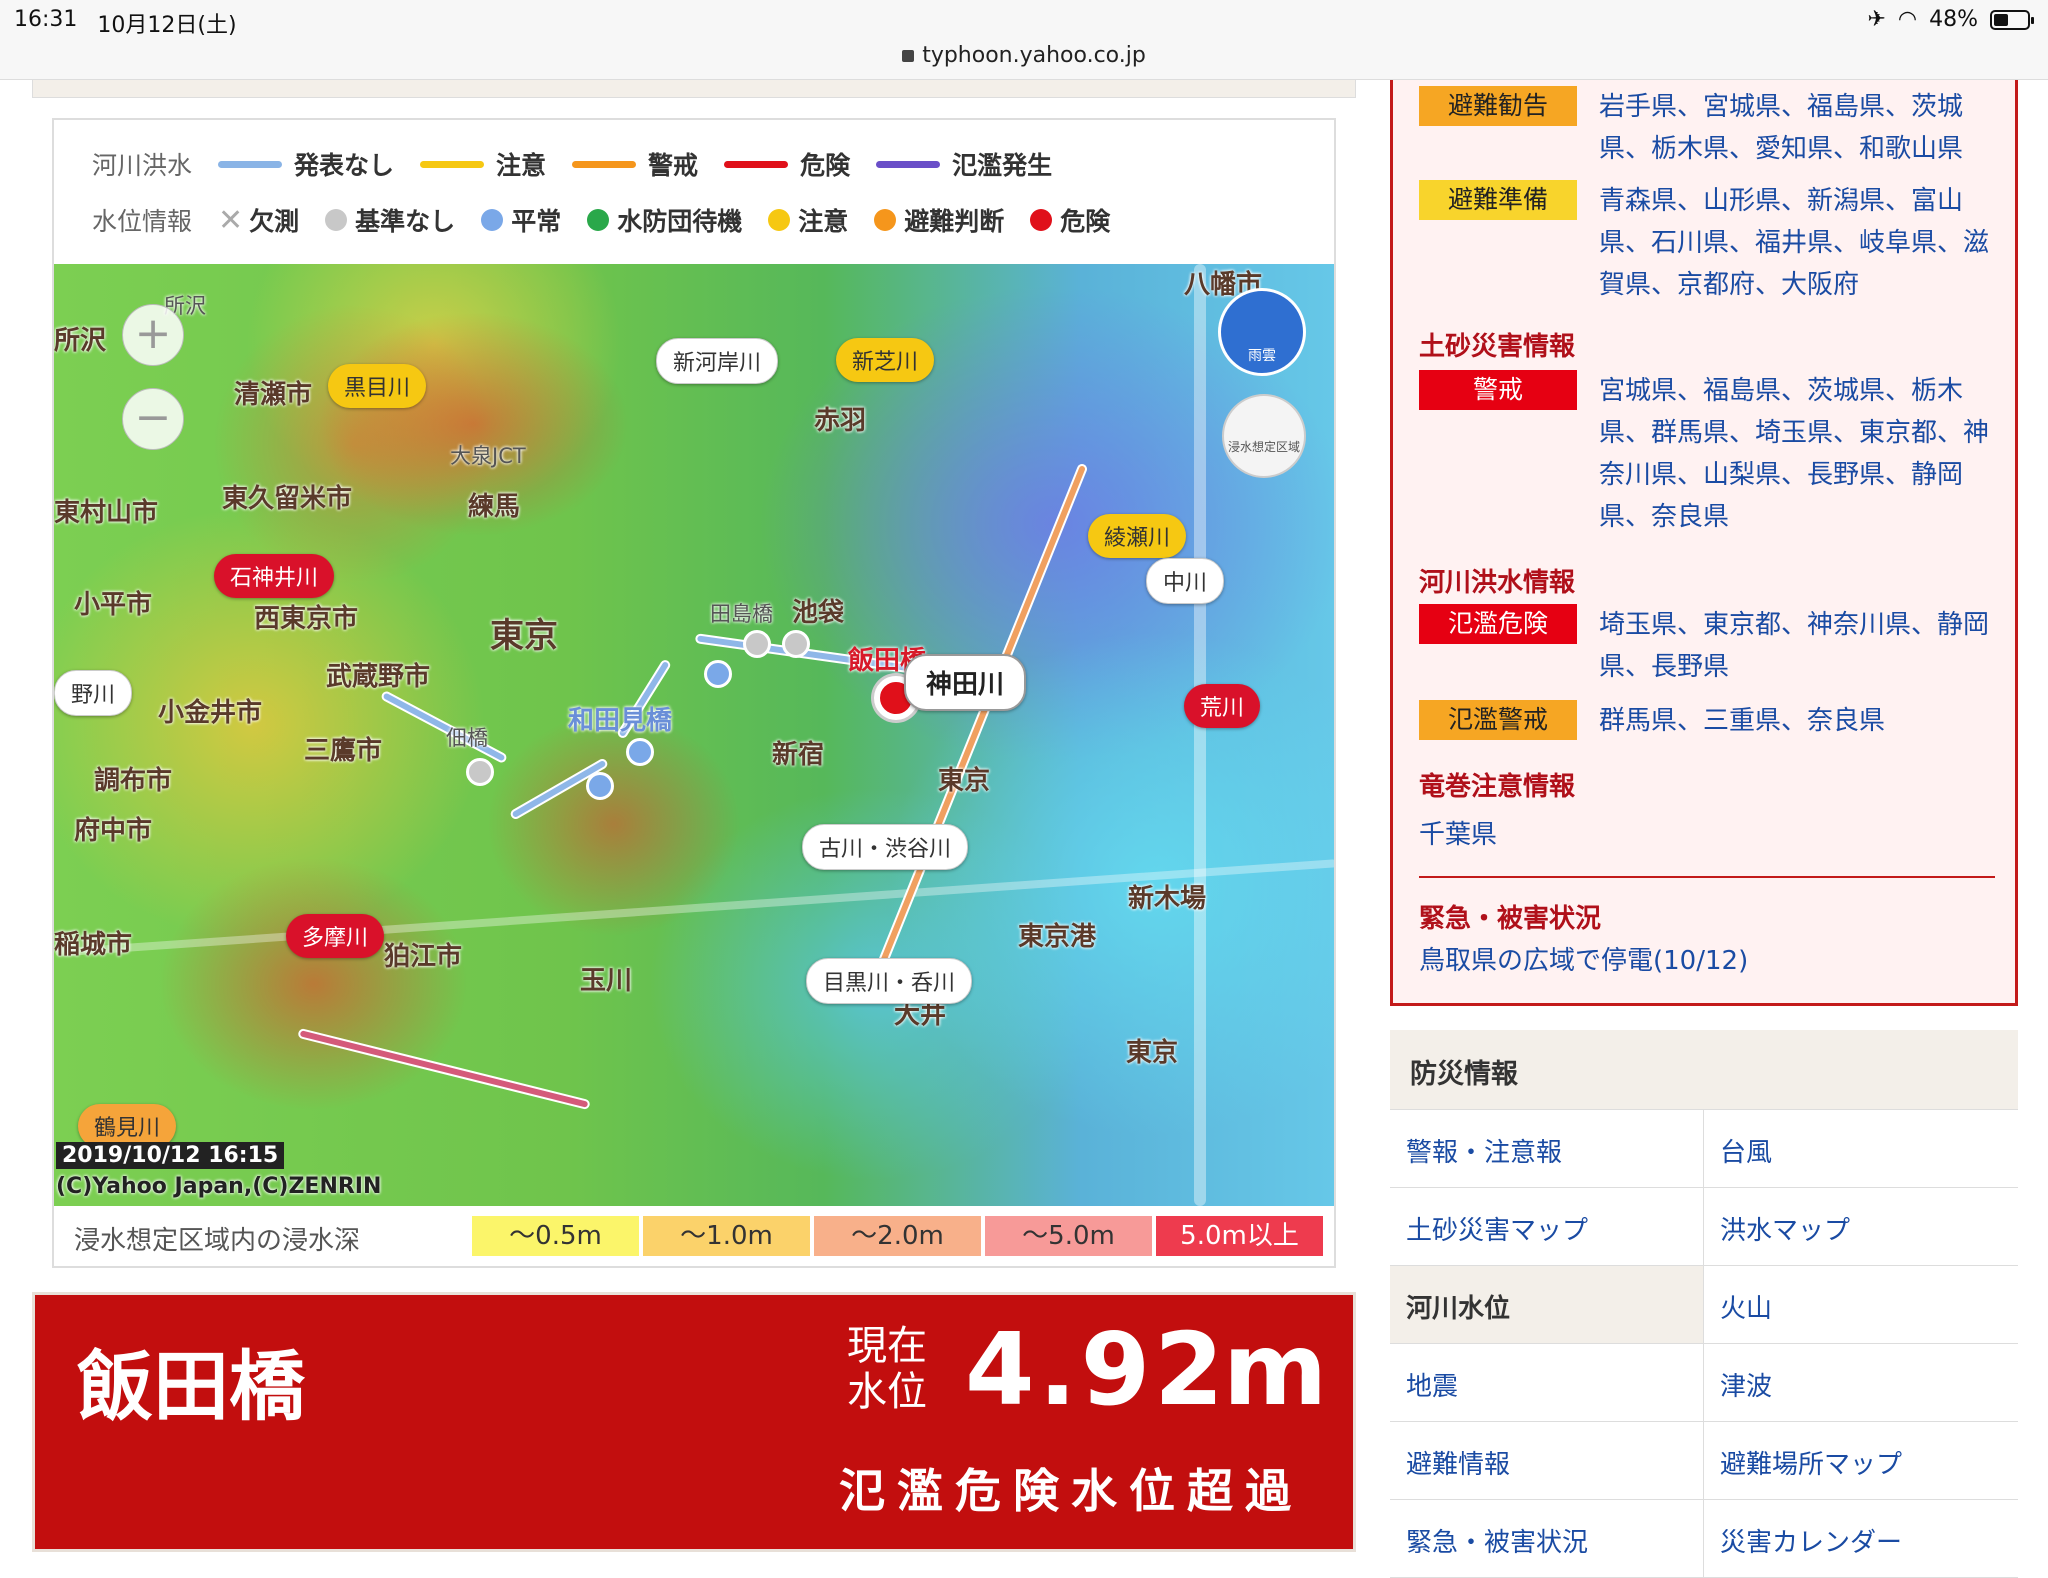 The width and height of the screenshot is (2048, 1578). What do you see at coordinates (1707, 877) in the screenshot?
I see `divider` at bounding box center [1707, 877].